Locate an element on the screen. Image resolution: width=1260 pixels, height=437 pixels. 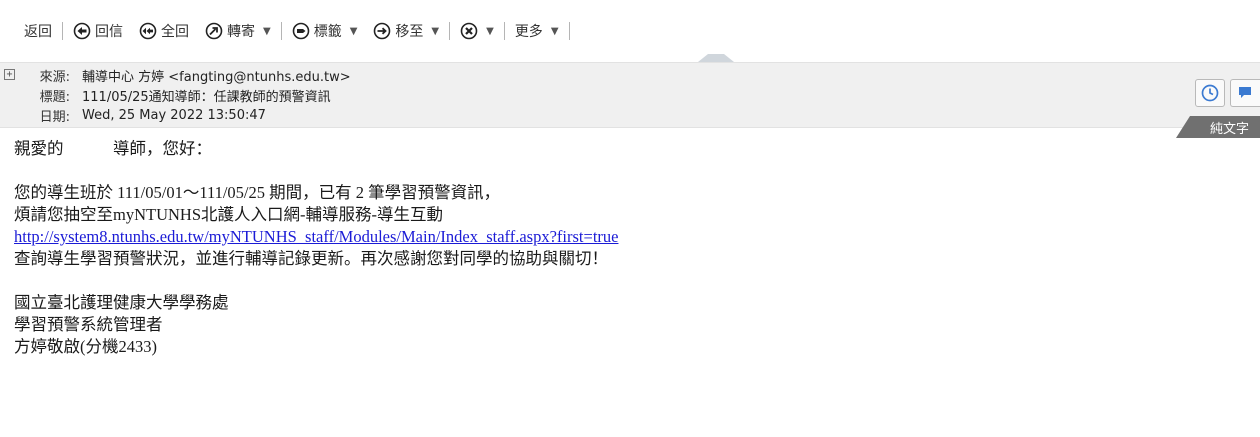
signature-line: 國立臺北護理健康大學學務處 is located at coordinates (121, 302).